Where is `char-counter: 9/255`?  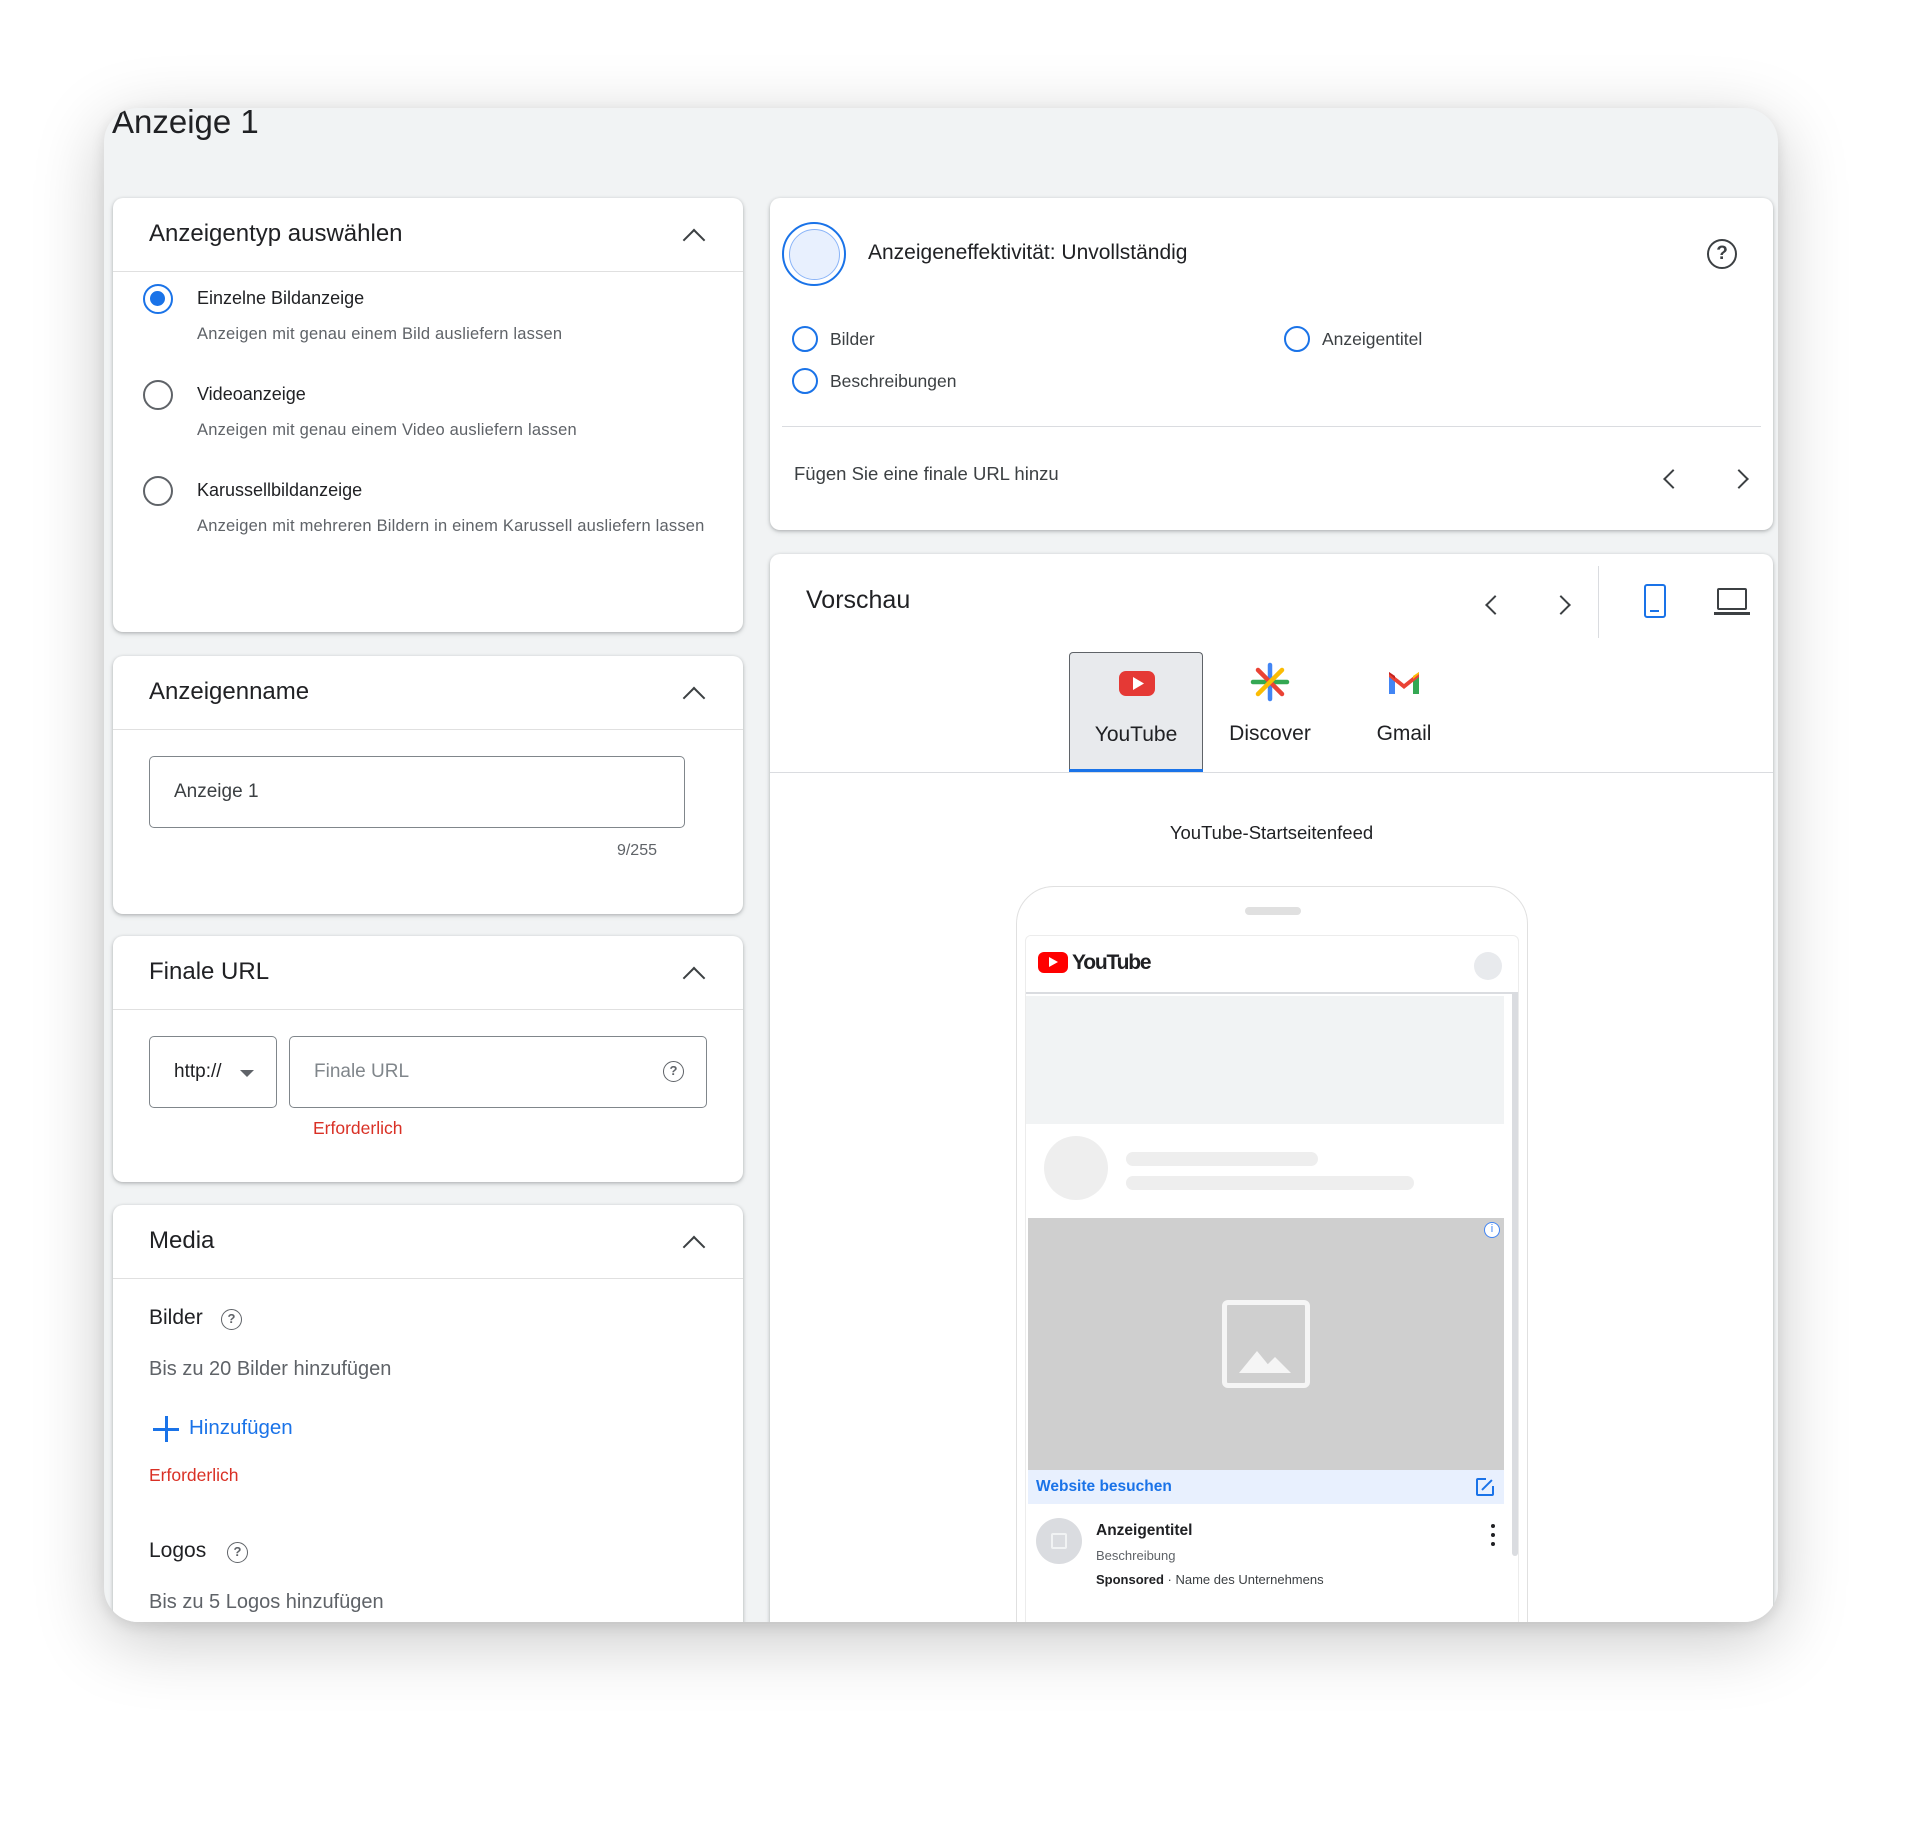 char-counter: 9/255 is located at coordinates (636, 850).